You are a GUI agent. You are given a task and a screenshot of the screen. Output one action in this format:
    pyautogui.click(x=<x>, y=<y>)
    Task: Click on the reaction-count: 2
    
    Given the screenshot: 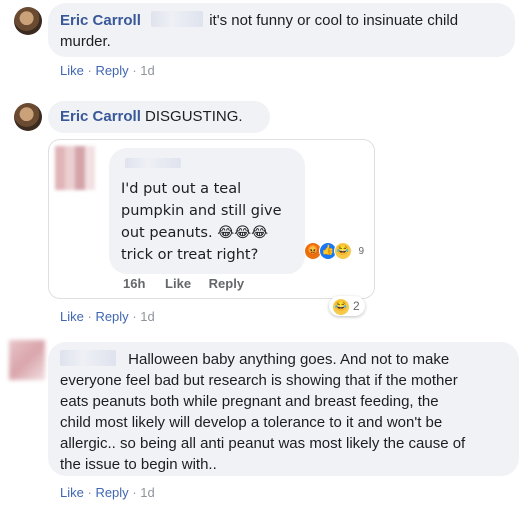 What is the action you would take?
    pyautogui.click(x=356, y=306)
    